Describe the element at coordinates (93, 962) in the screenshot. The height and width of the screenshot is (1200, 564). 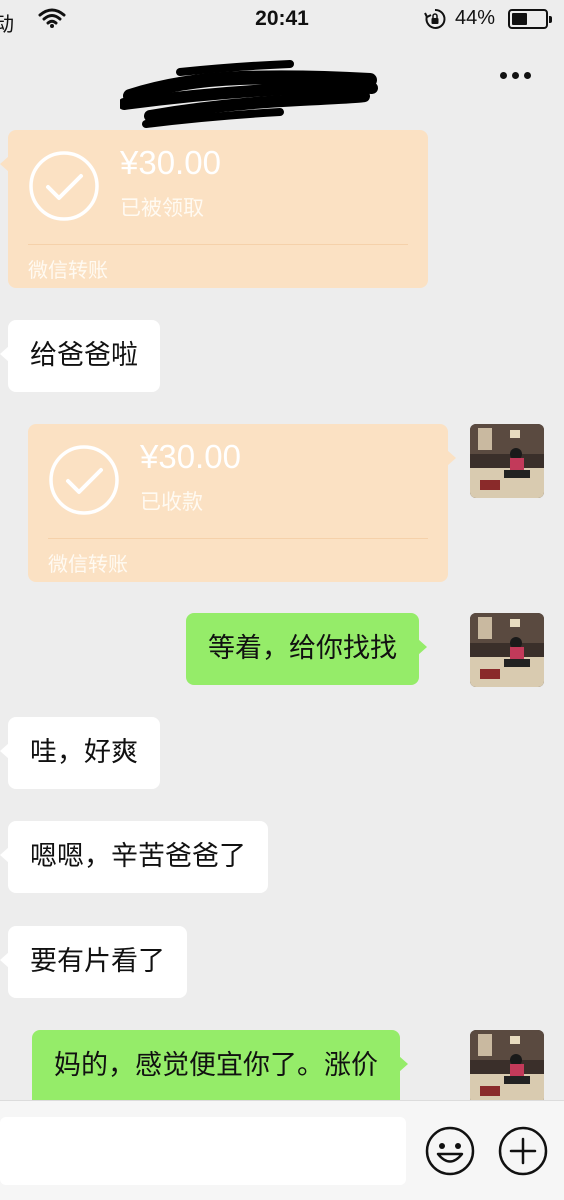
I see `message-bubble-incoming: 要有片看了` at that location.